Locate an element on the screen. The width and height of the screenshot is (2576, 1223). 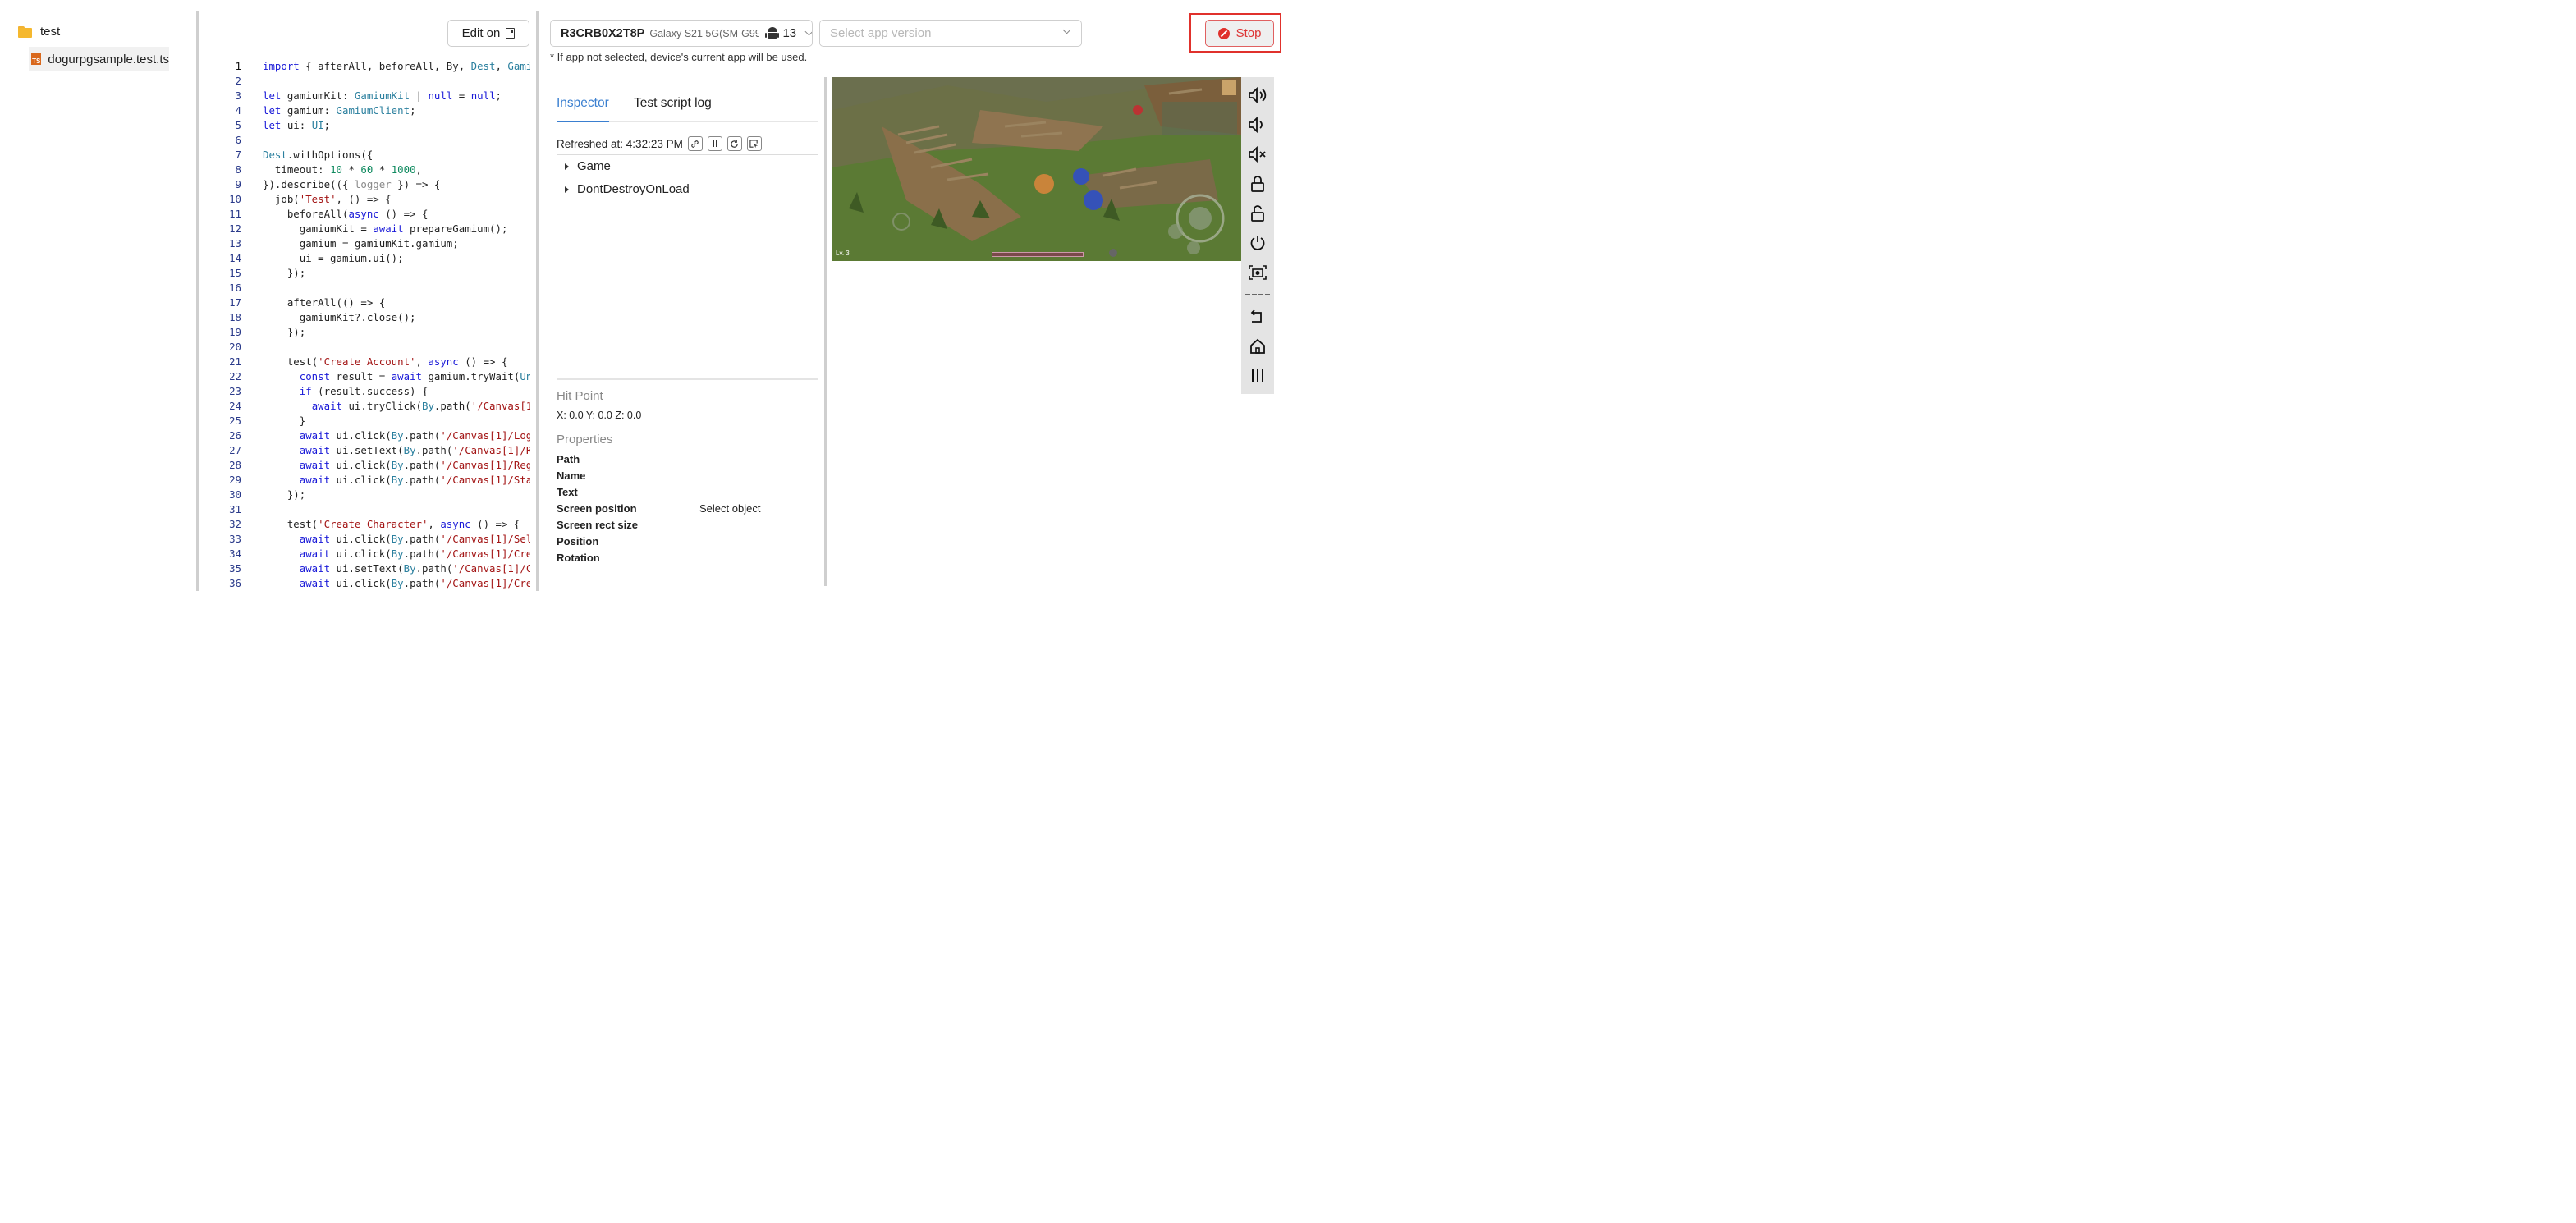
volume-down-icon is located at coordinates (1257, 124).